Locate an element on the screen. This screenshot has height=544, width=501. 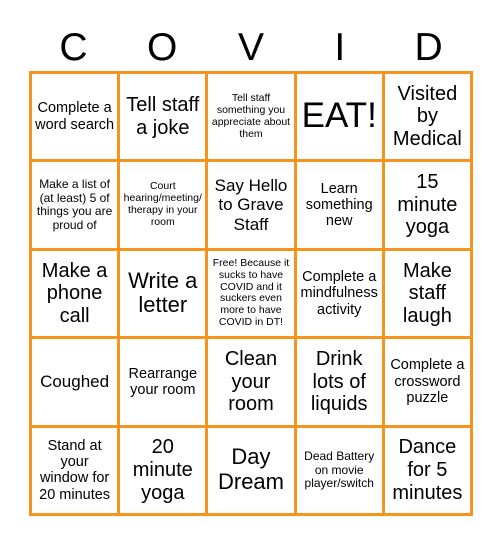
bingo-cell-r4-c5: Complete a crossword puzzle is located at coordinates (427, 382).